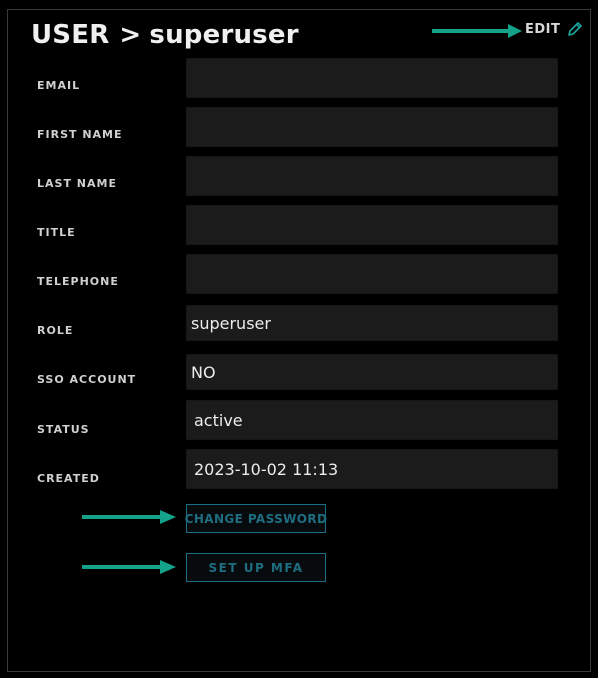 The height and width of the screenshot is (678, 598). I want to click on edit-button: EDIT, so click(554, 29).